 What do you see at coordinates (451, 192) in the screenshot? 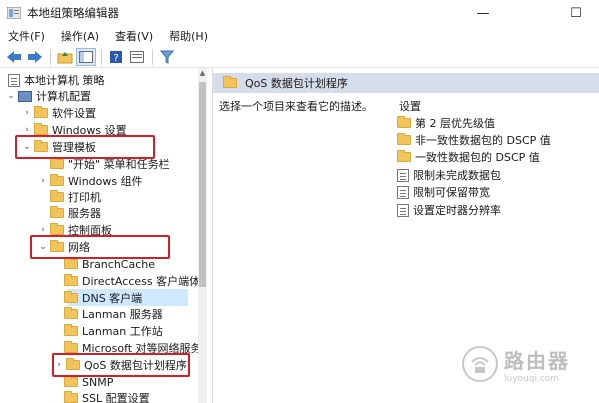
I see `setting-label: 限制可保留带宽` at bounding box center [451, 192].